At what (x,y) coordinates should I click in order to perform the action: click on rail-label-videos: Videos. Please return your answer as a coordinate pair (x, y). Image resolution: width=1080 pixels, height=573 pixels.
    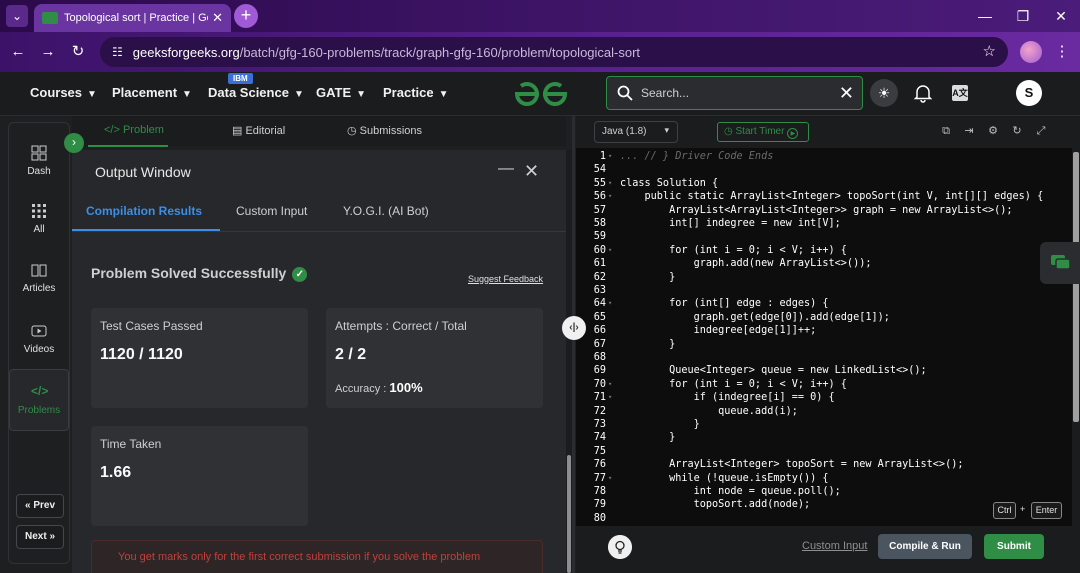
    Looking at the image, I should click on (39, 349).